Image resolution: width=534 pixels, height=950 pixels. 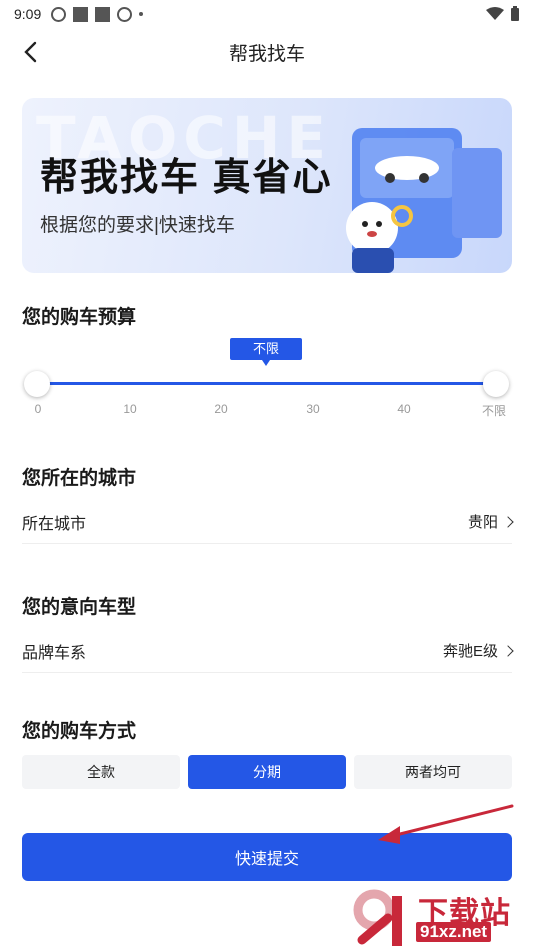 I want to click on page-title: 帮我找车, so click(x=266, y=54).